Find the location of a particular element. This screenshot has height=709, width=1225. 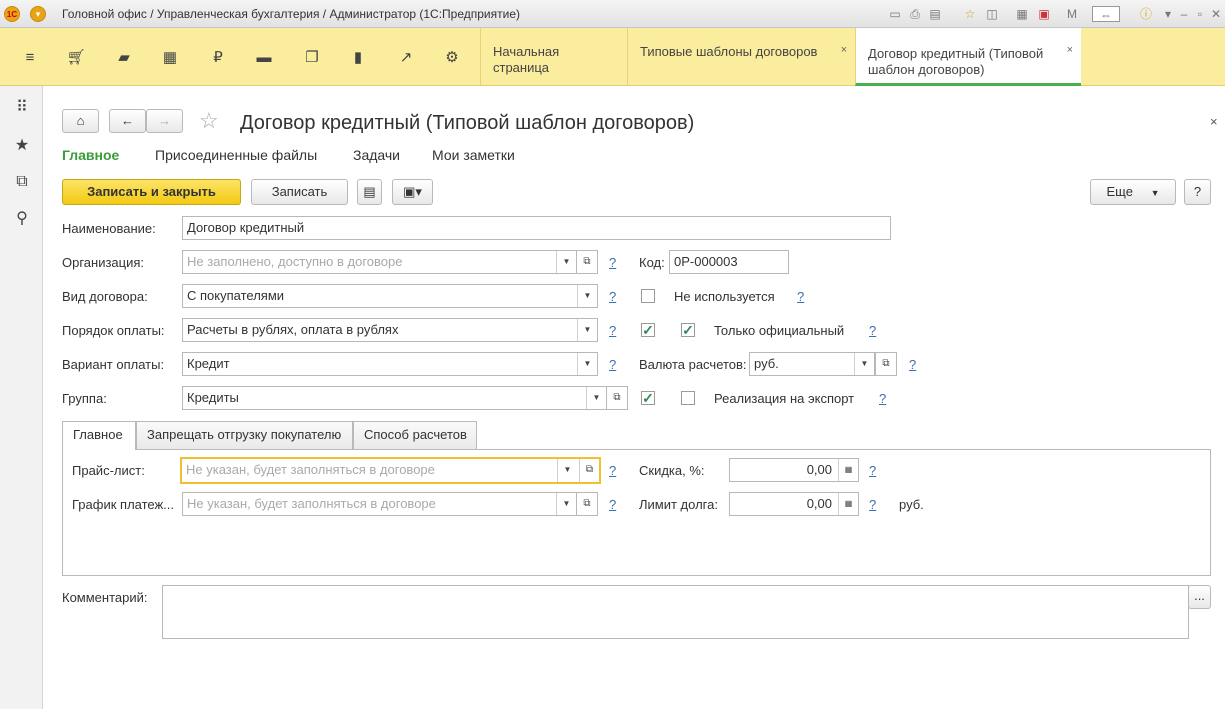

history-icon: ⧉ is located at coordinates (22, 182).